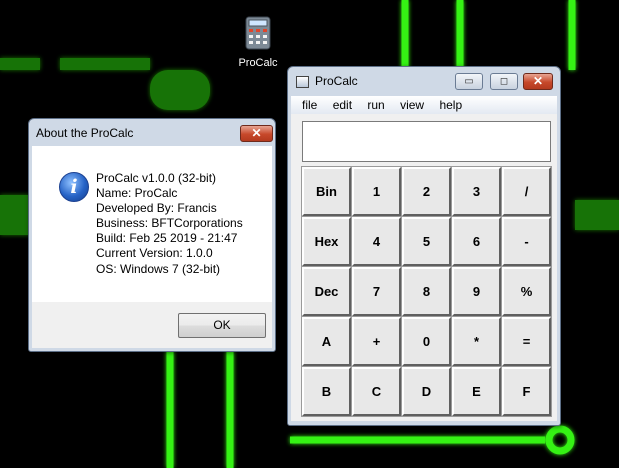  What do you see at coordinates (74, 187) in the screenshot?
I see `info-icon: i` at bounding box center [74, 187].